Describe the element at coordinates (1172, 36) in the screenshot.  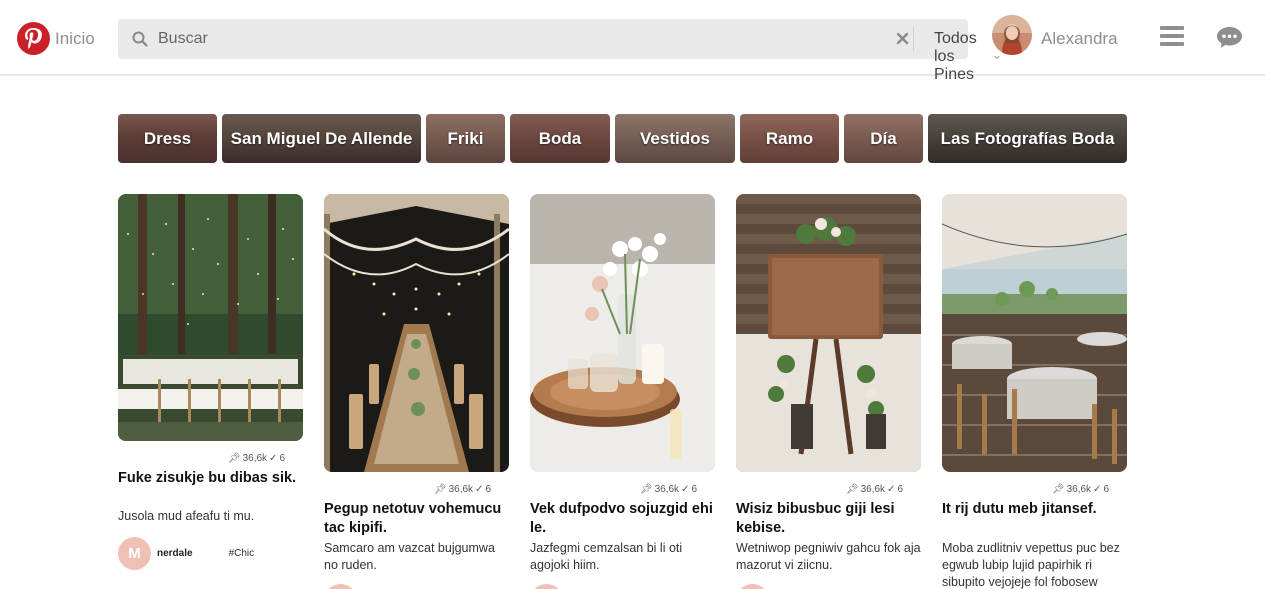
I see `menu-icon` at that location.